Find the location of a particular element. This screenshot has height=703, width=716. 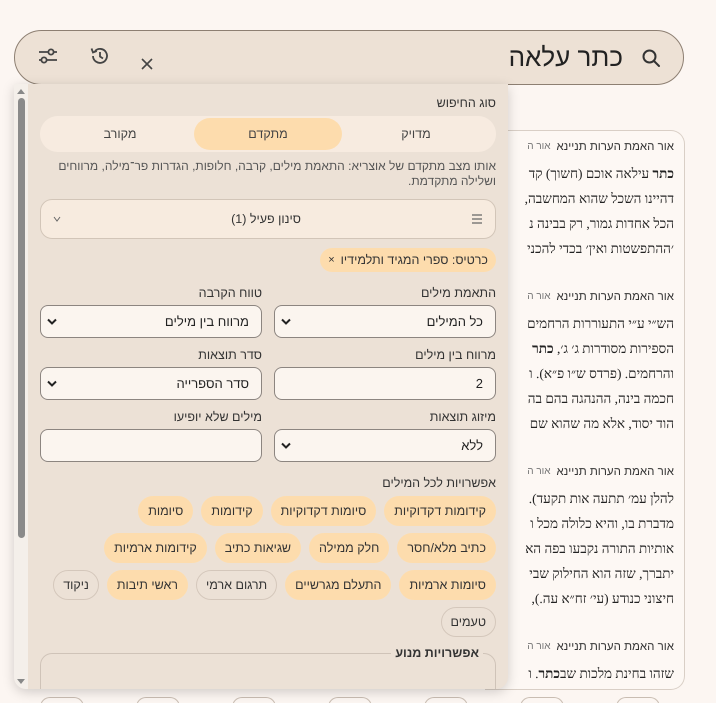

option-chip: שגיאות כתיב is located at coordinates (258, 548).